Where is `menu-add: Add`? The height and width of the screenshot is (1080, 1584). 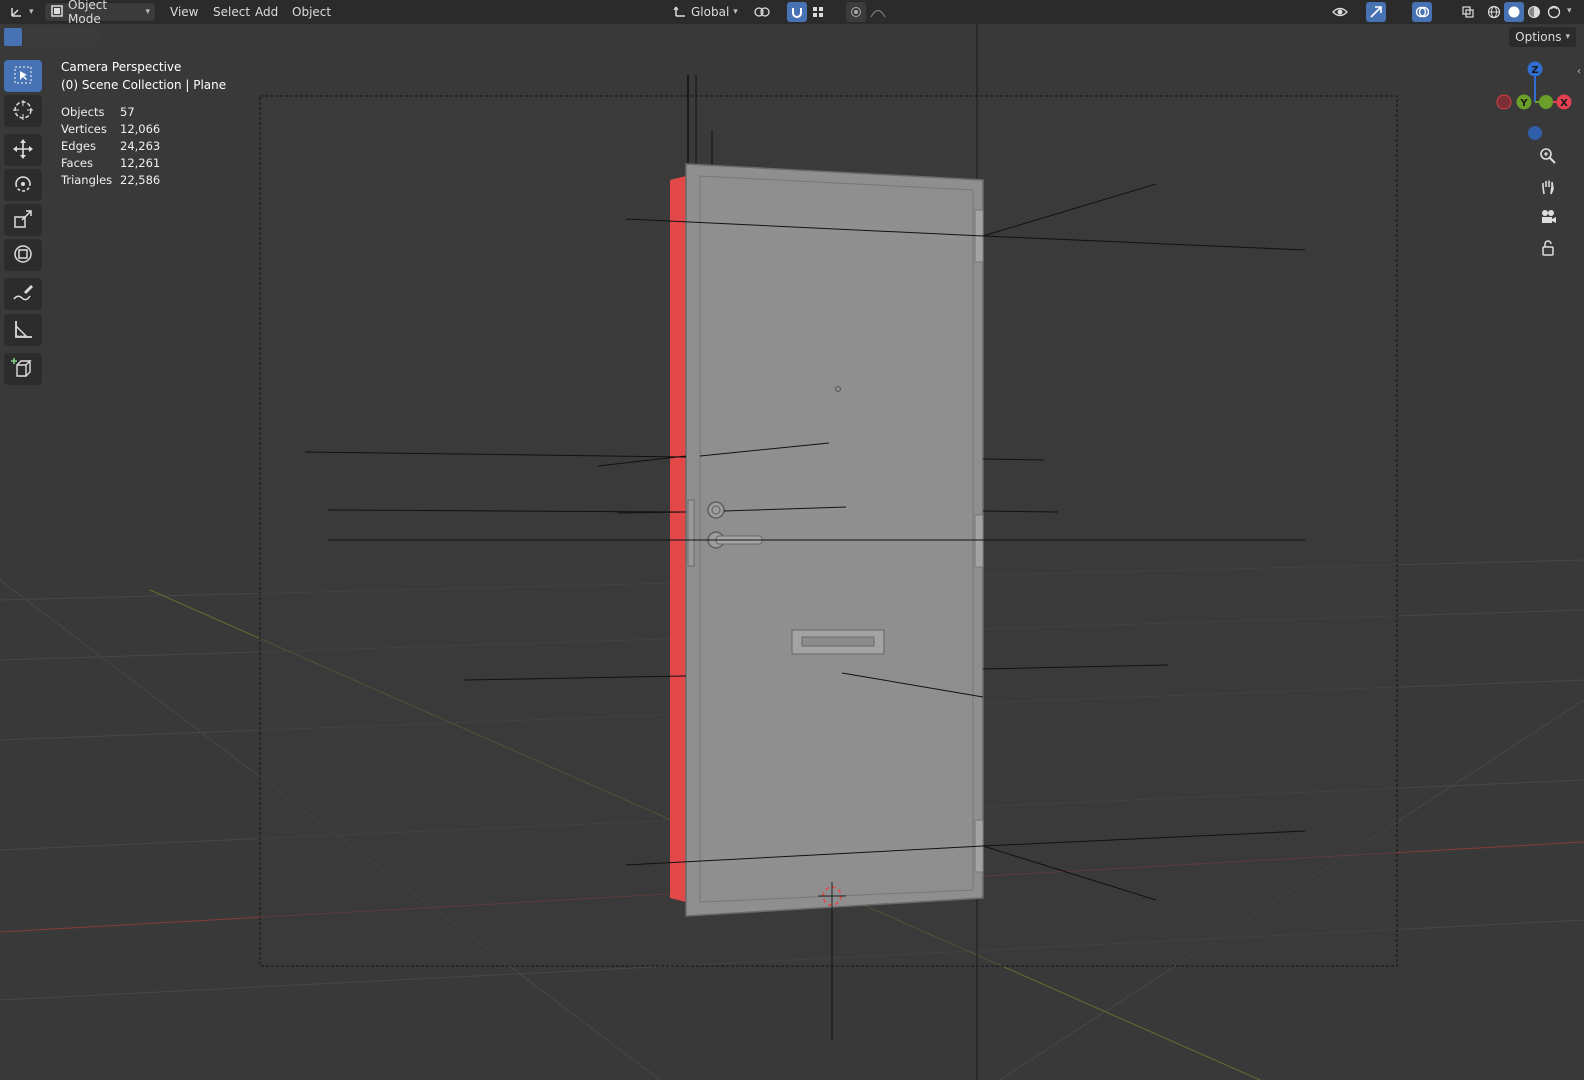
menu-add: Add is located at coordinates (266, 12).